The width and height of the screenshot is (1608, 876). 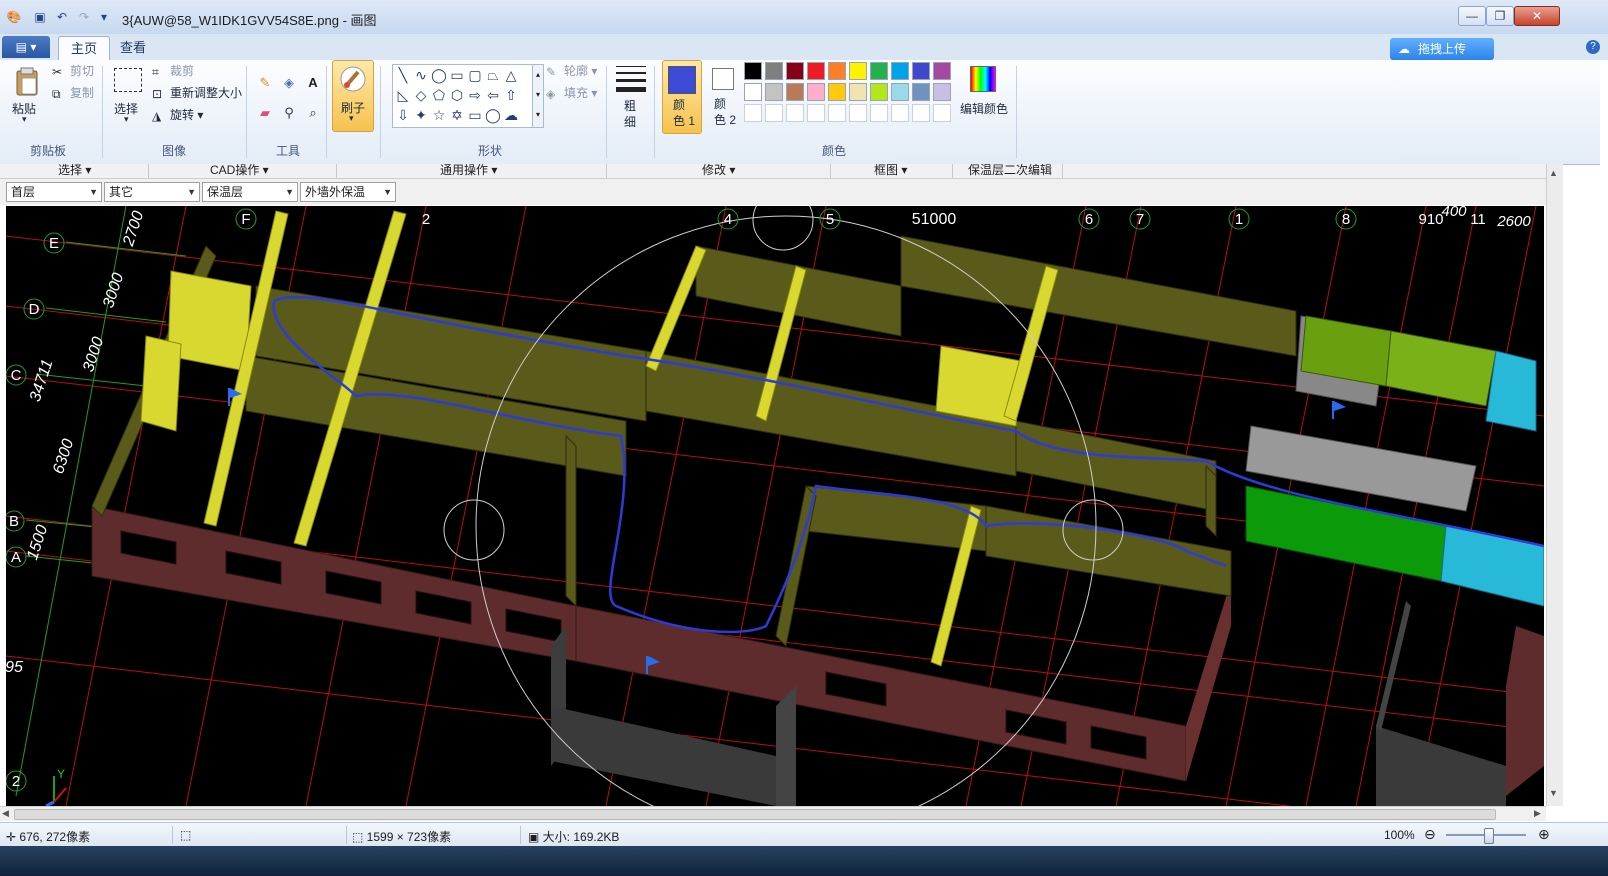 What do you see at coordinates (1500, 16) in the screenshot?
I see `maximize-button: ❐` at bounding box center [1500, 16].